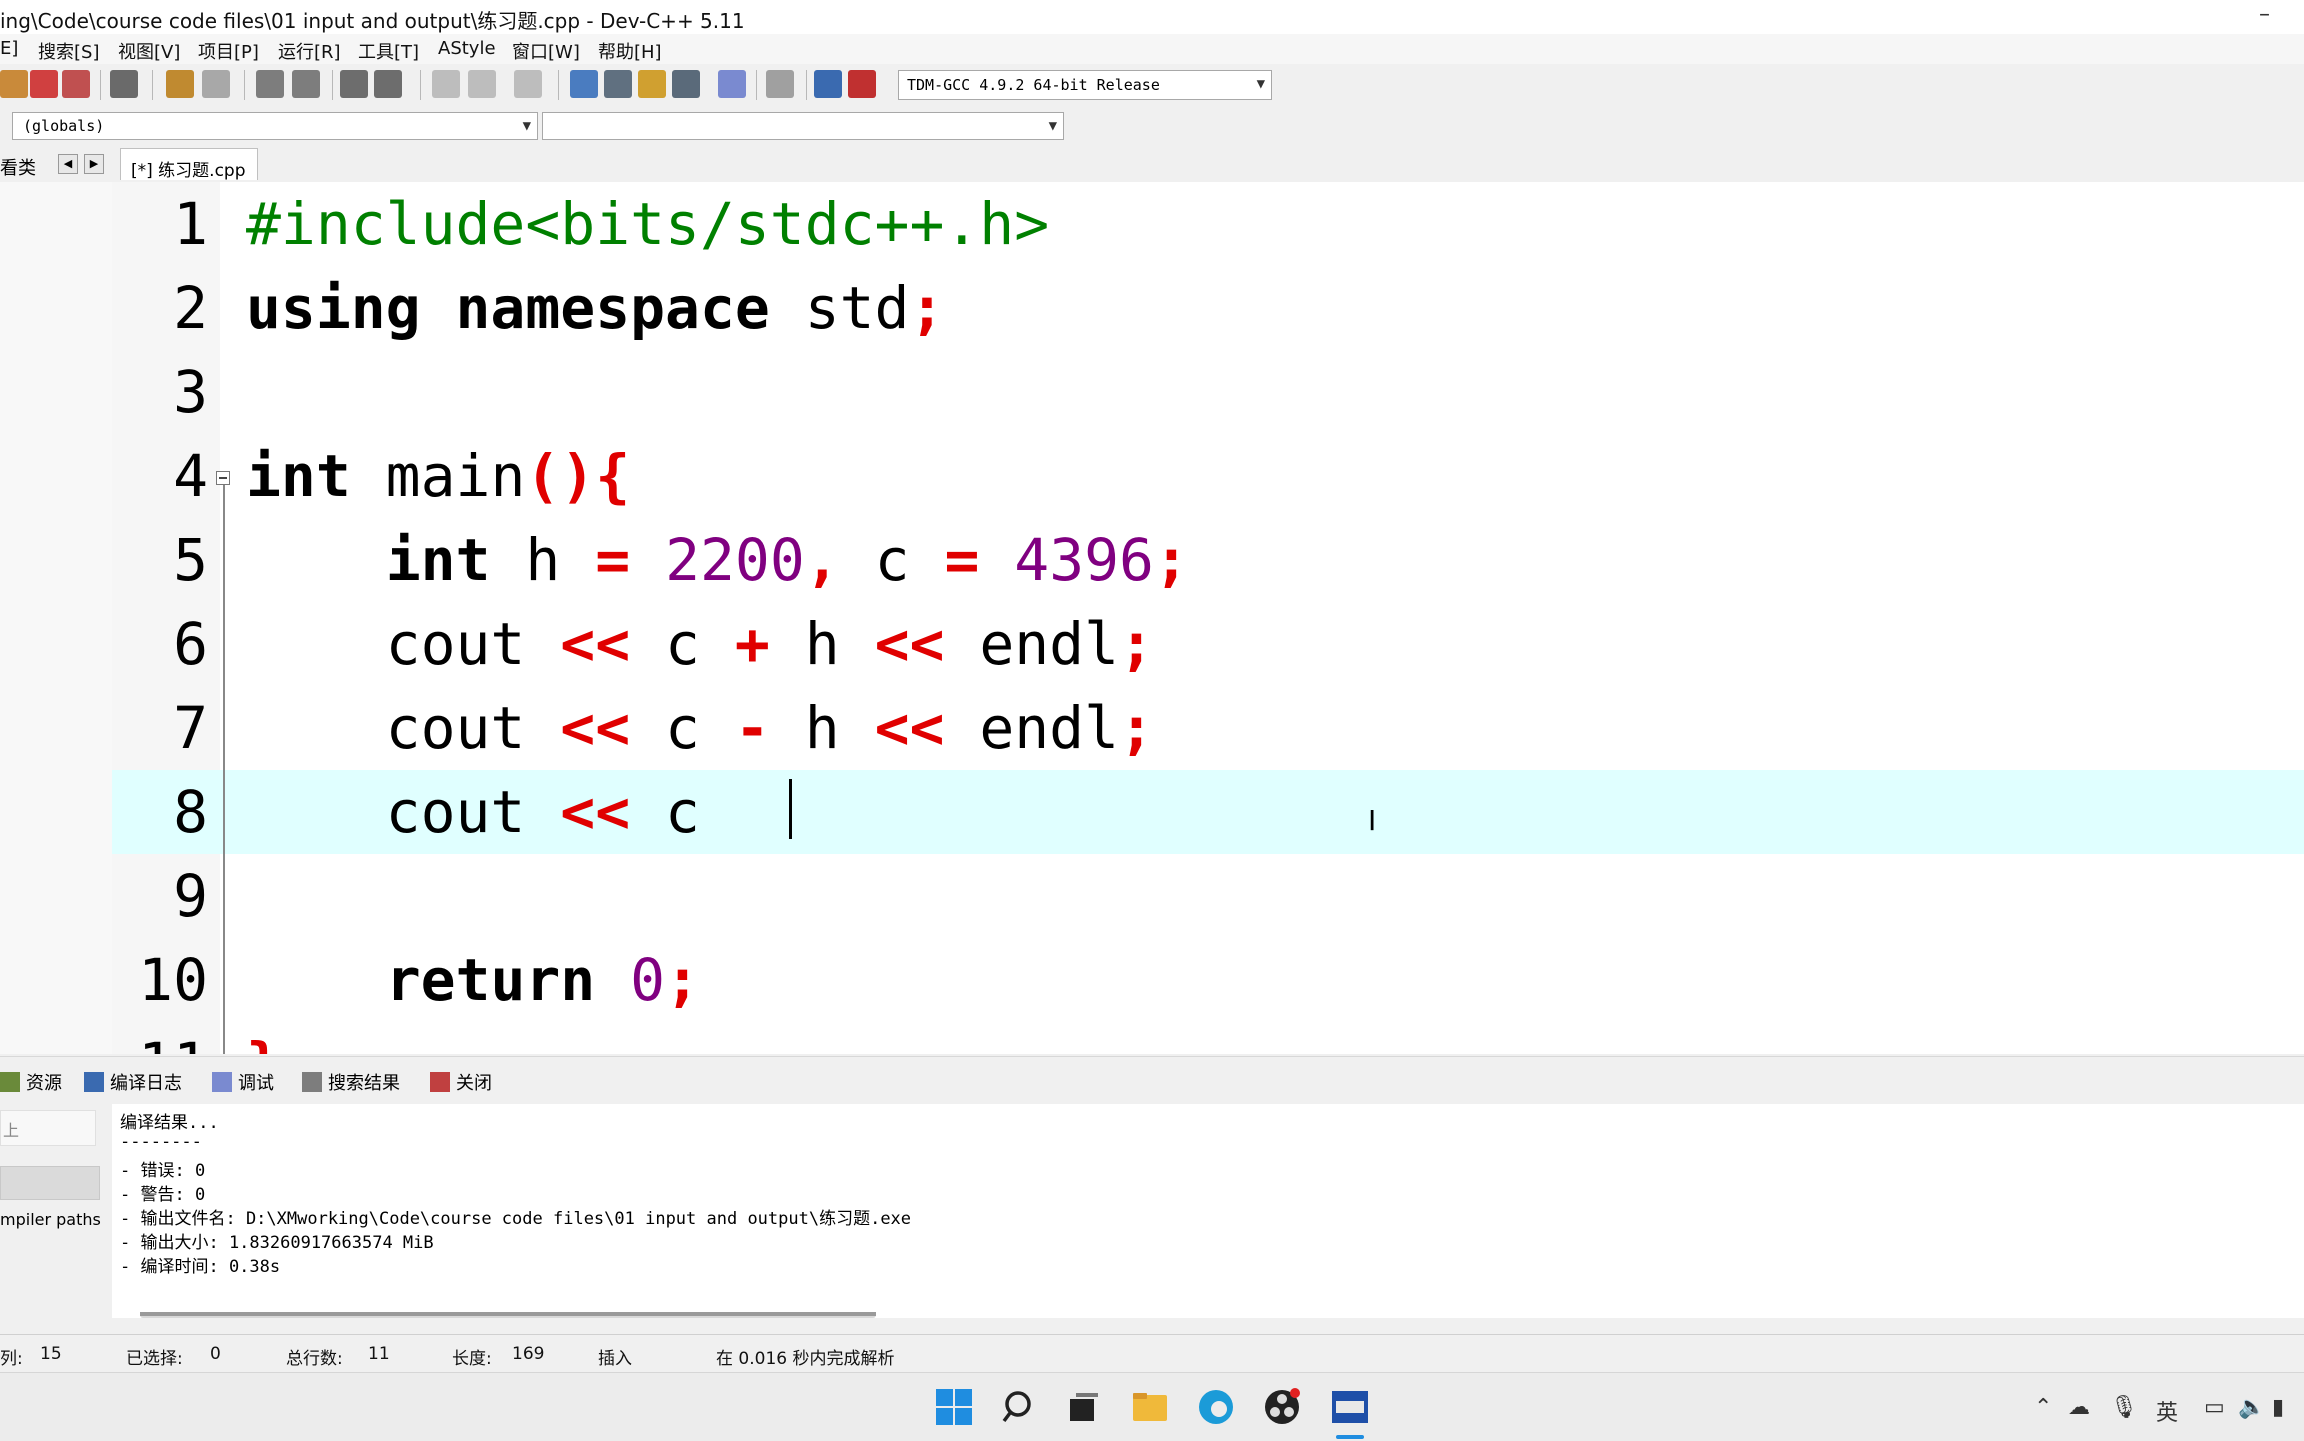 Image resolution: width=2304 pixels, height=1441 pixels. I want to click on menu-file: E], so click(9, 48).